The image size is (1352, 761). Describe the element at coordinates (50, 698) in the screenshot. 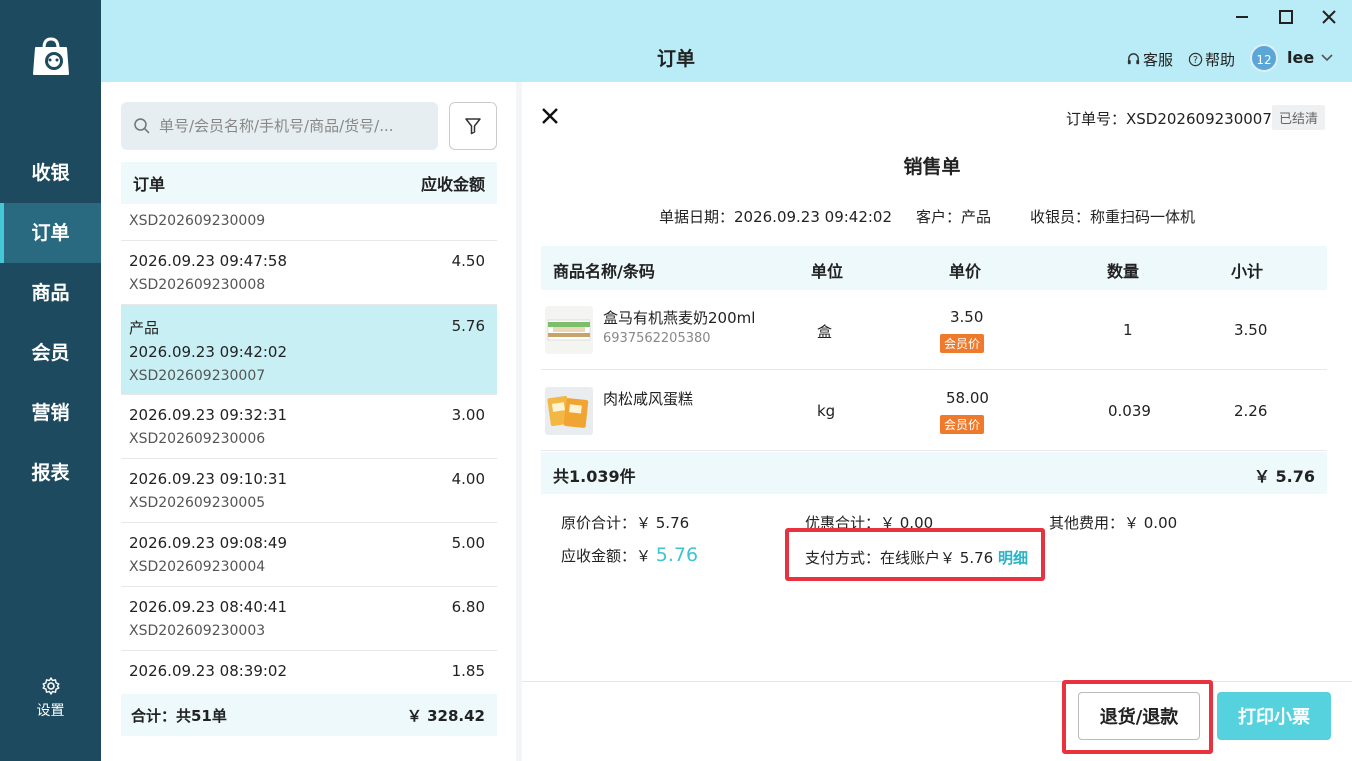

I see `settings-button: 设置` at that location.